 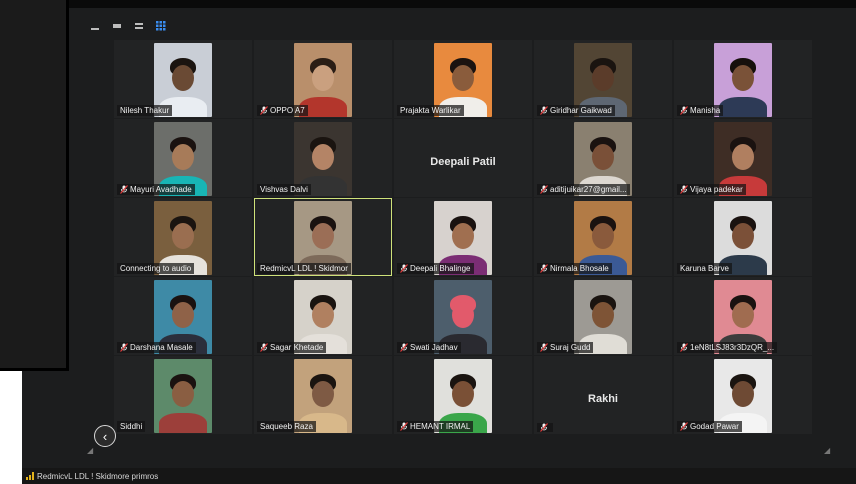 I want to click on participant-name-text: Manisha, so click(x=705, y=110).